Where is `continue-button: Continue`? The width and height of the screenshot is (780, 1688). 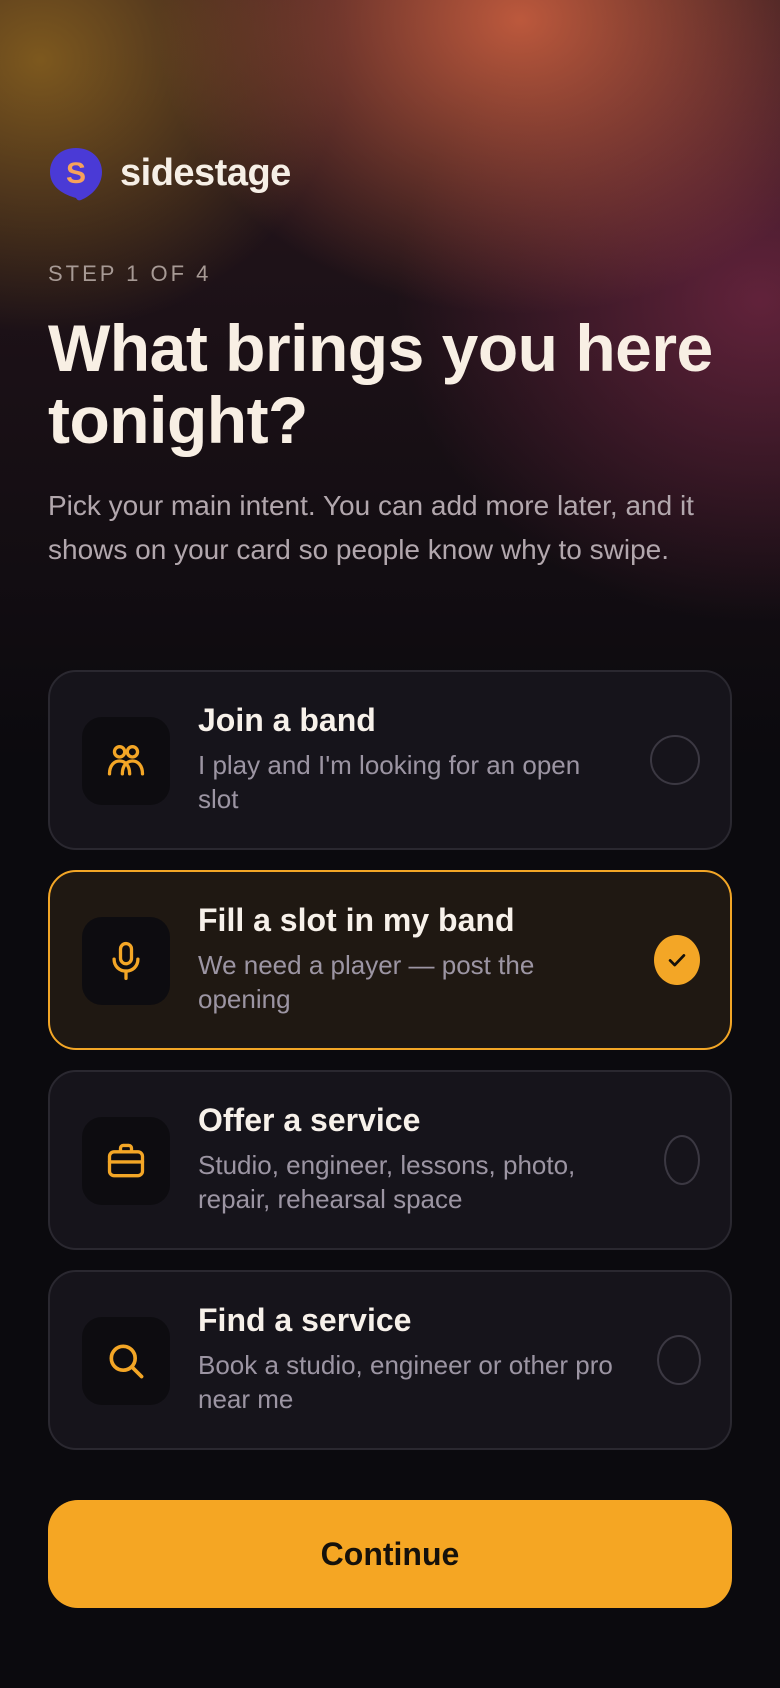 continue-button: Continue is located at coordinates (390, 1554).